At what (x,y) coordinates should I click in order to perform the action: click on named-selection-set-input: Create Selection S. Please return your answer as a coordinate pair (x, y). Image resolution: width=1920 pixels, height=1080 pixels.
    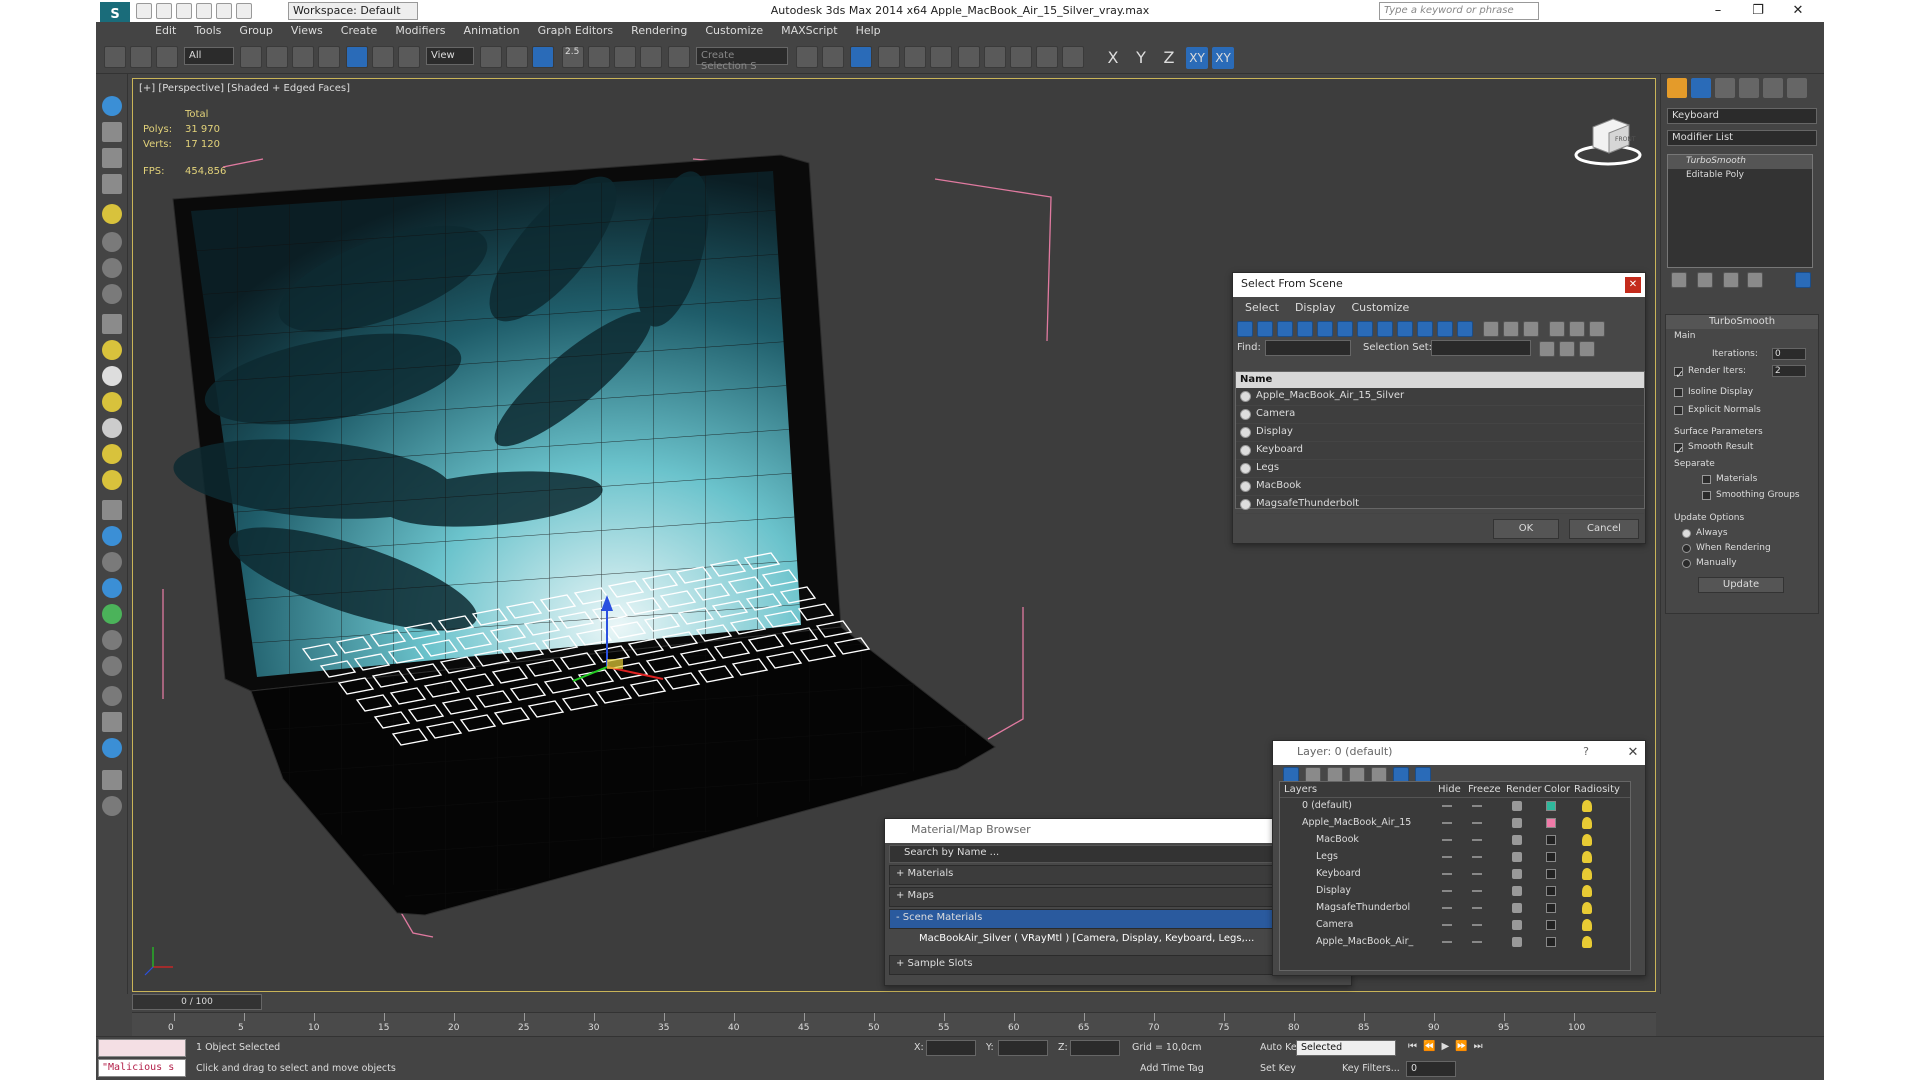
    Looking at the image, I should click on (742, 59).